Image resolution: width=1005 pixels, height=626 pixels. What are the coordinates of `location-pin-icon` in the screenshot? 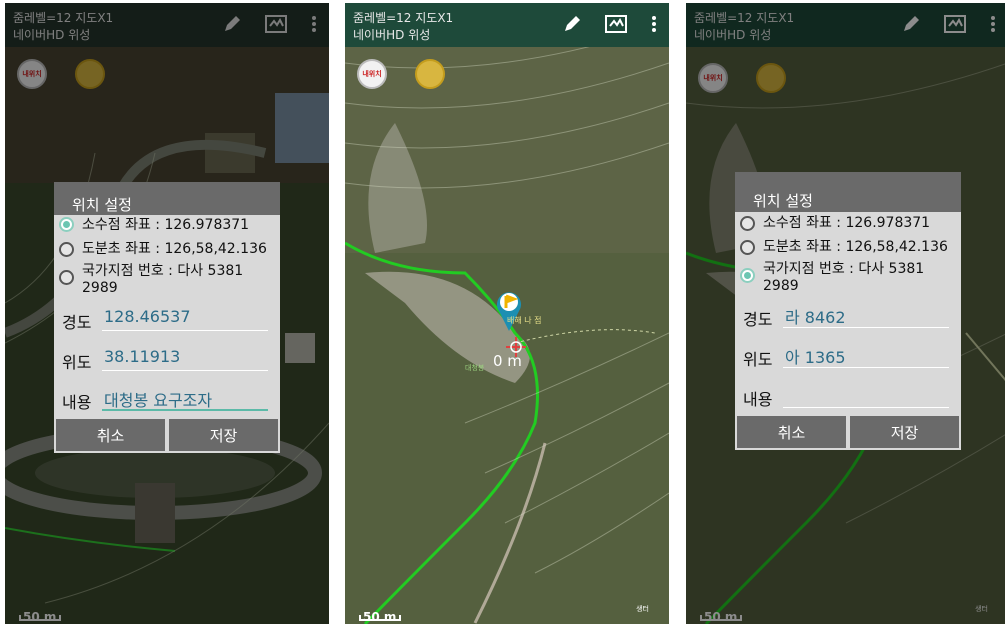 It's located at (509, 313).